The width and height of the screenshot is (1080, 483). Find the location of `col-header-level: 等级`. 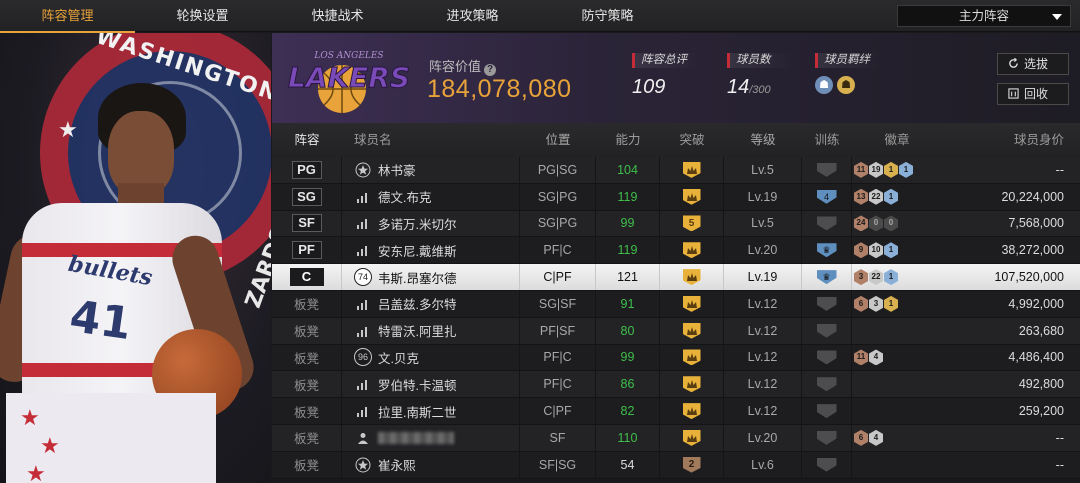

col-header-level: 等级 is located at coordinates (763, 140).